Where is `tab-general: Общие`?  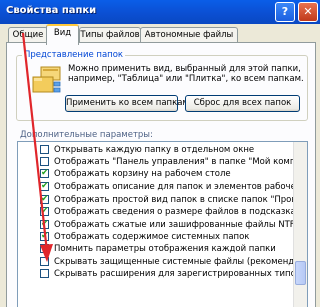
tab-general: Общие is located at coordinates (28, 35).